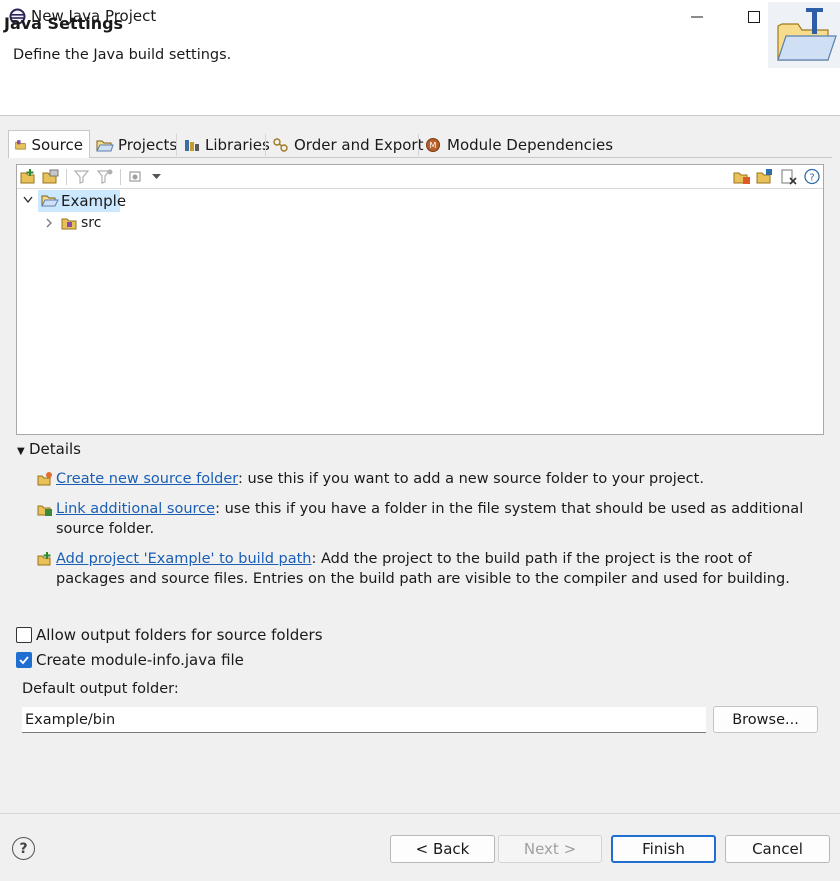 The width and height of the screenshot is (840, 881). Describe the element at coordinates (663, 849) in the screenshot. I see `finish-button: Finish` at that location.